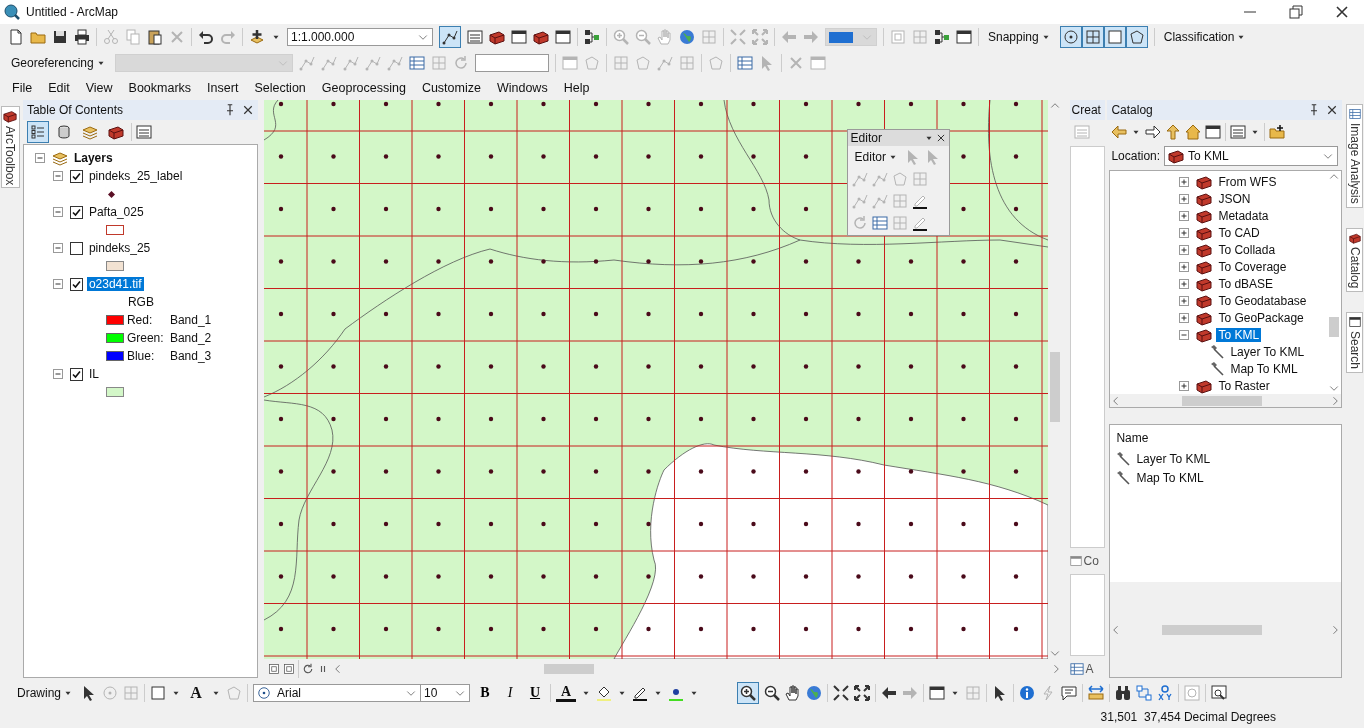  Describe the element at coordinates (155, 37) in the screenshot. I see `clipboard-icon` at that location.